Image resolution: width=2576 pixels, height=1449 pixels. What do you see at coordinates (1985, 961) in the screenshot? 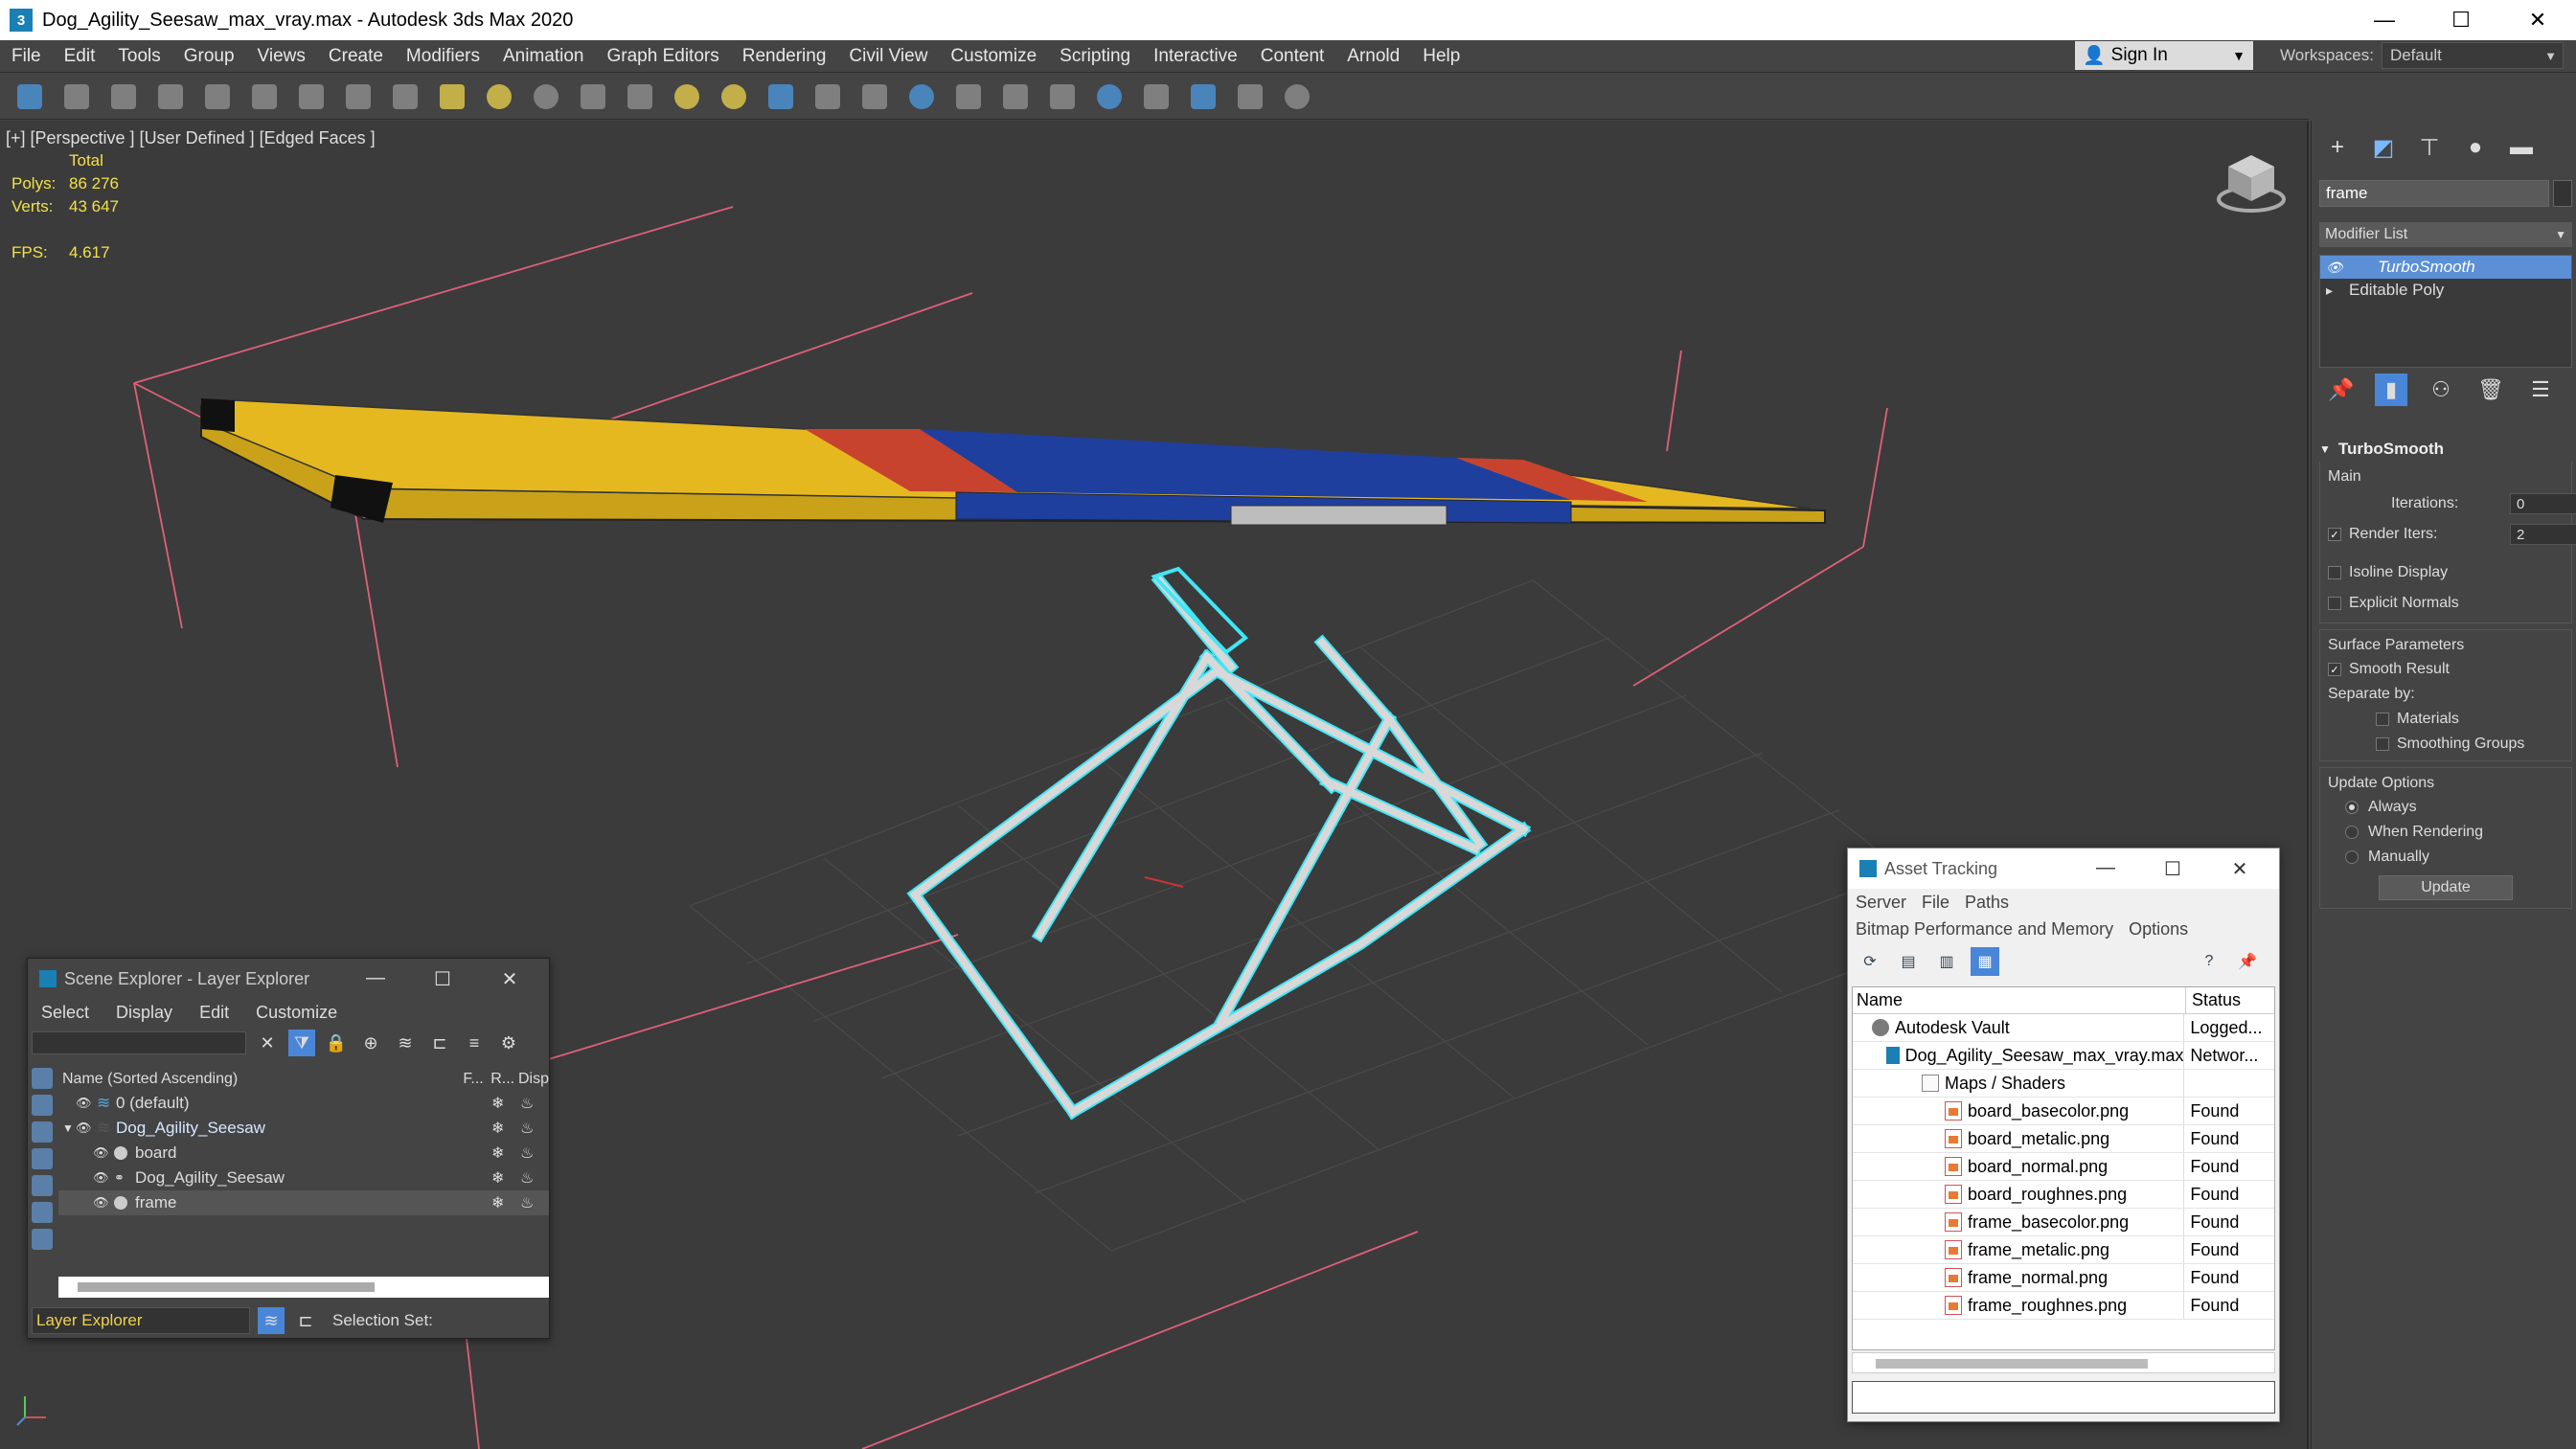
I see `table-view-icon: ▦` at bounding box center [1985, 961].